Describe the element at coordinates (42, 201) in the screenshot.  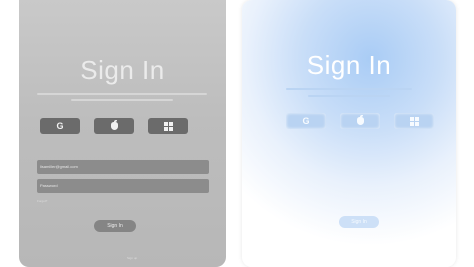
I see `forgot-password-link: Forgot?` at that location.